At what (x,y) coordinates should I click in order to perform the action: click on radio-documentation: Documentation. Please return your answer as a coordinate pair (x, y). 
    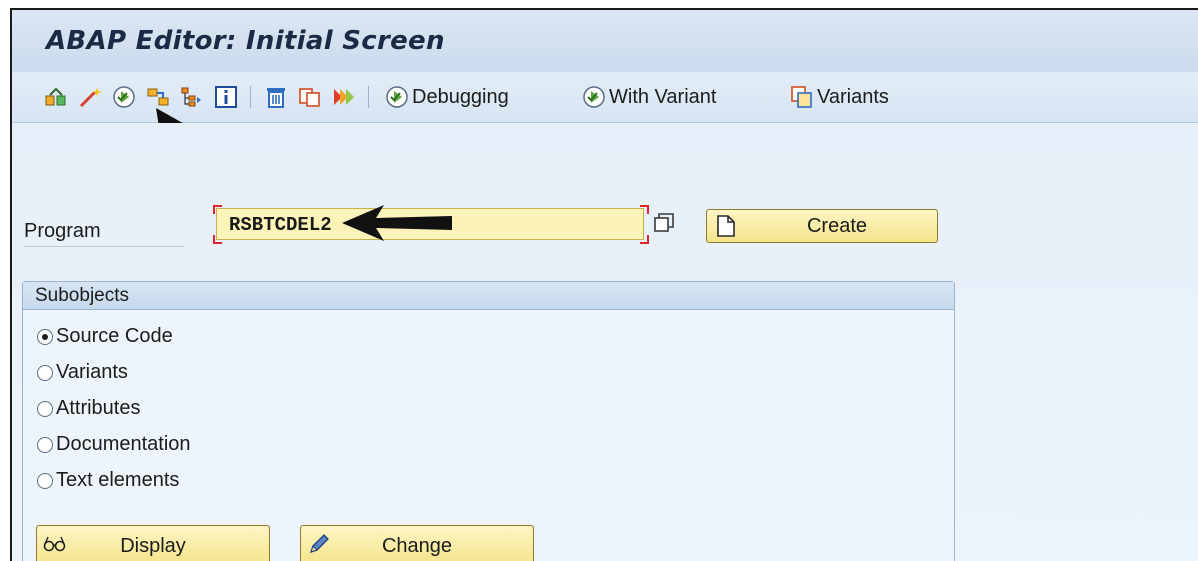
    Looking at the image, I should click on (114, 444).